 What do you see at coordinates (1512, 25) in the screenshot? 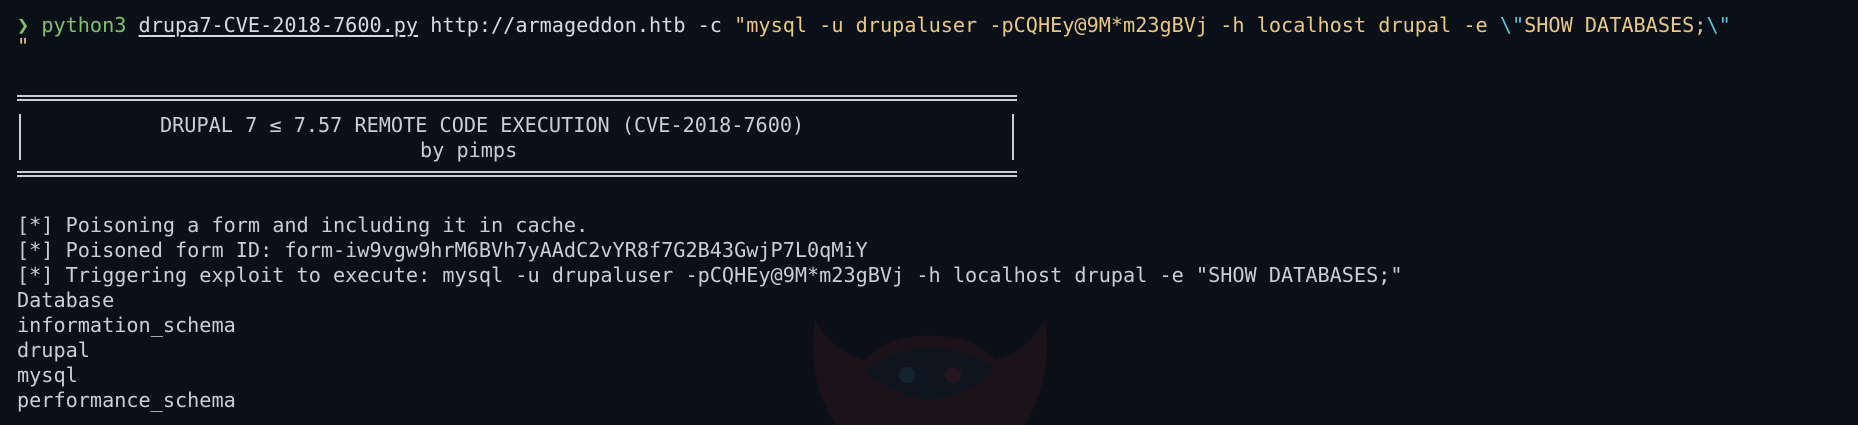
I see `escape-quote-open: \"` at bounding box center [1512, 25].